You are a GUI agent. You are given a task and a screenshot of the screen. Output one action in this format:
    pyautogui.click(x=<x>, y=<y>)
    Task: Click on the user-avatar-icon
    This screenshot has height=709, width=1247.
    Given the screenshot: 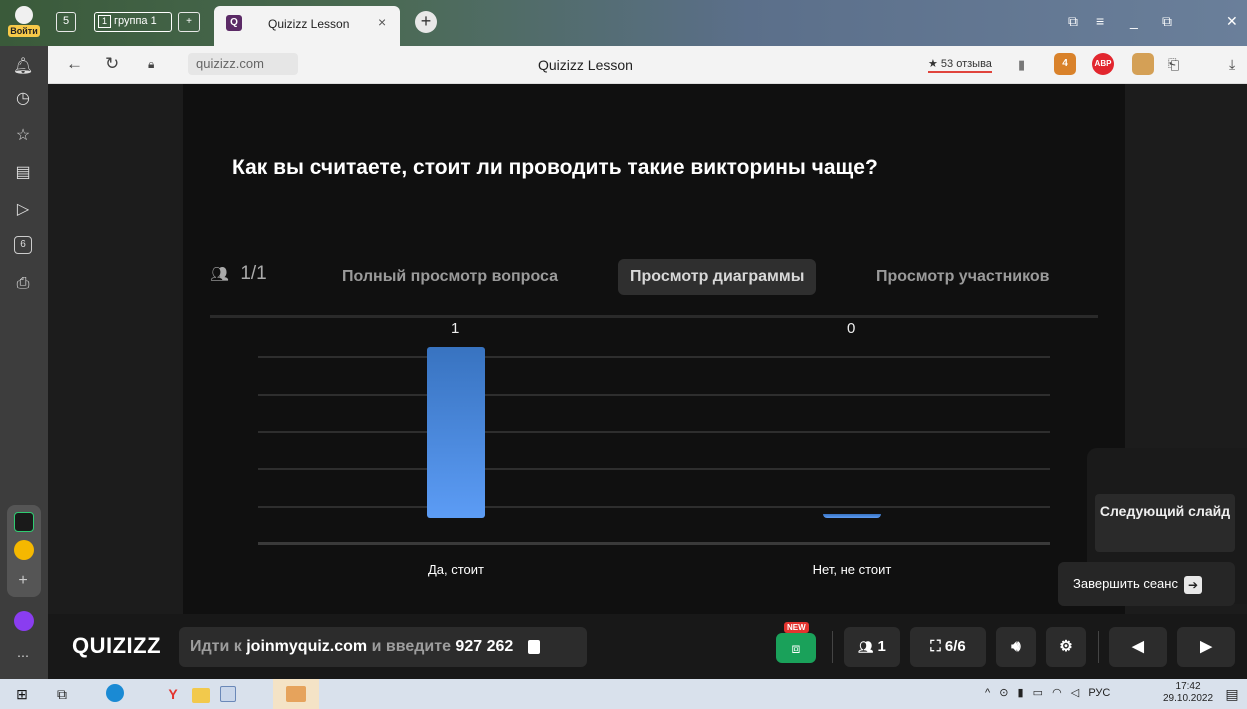 What is the action you would take?
    pyautogui.click(x=24, y=15)
    